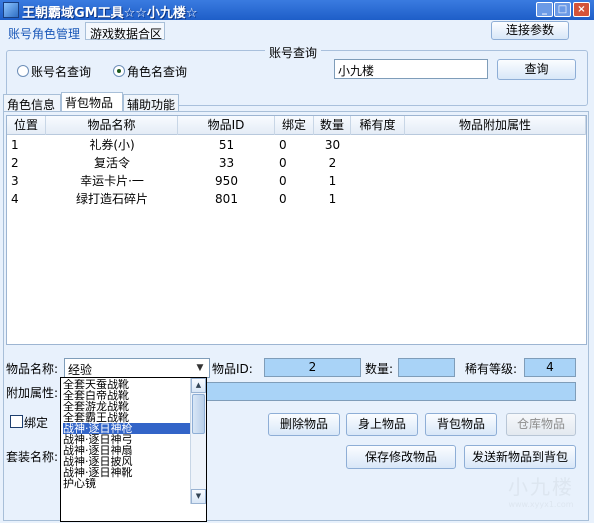 This screenshot has height=523, width=594. What do you see at coordinates (401, 457) in the screenshot?
I see `save-edit-button: 保存修改物品` at bounding box center [401, 457].